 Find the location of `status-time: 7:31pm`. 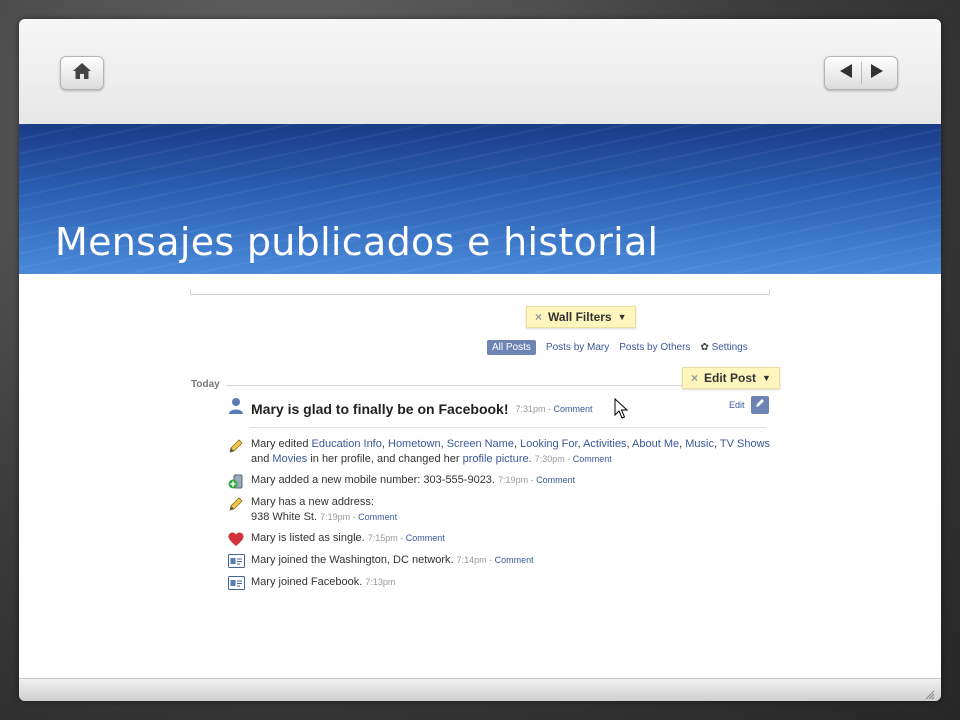

status-time: 7:31pm is located at coordinates (530, 408).